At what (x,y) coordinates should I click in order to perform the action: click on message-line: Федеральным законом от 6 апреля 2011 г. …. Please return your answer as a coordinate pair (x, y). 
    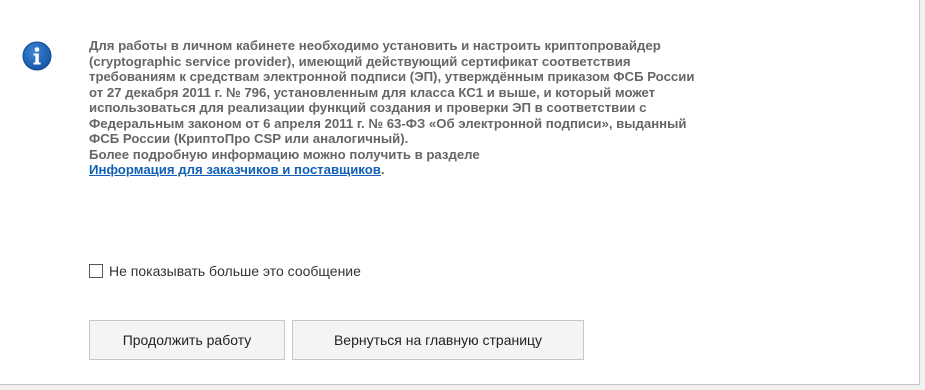
    Looking at the image, I should click on (388, 123).